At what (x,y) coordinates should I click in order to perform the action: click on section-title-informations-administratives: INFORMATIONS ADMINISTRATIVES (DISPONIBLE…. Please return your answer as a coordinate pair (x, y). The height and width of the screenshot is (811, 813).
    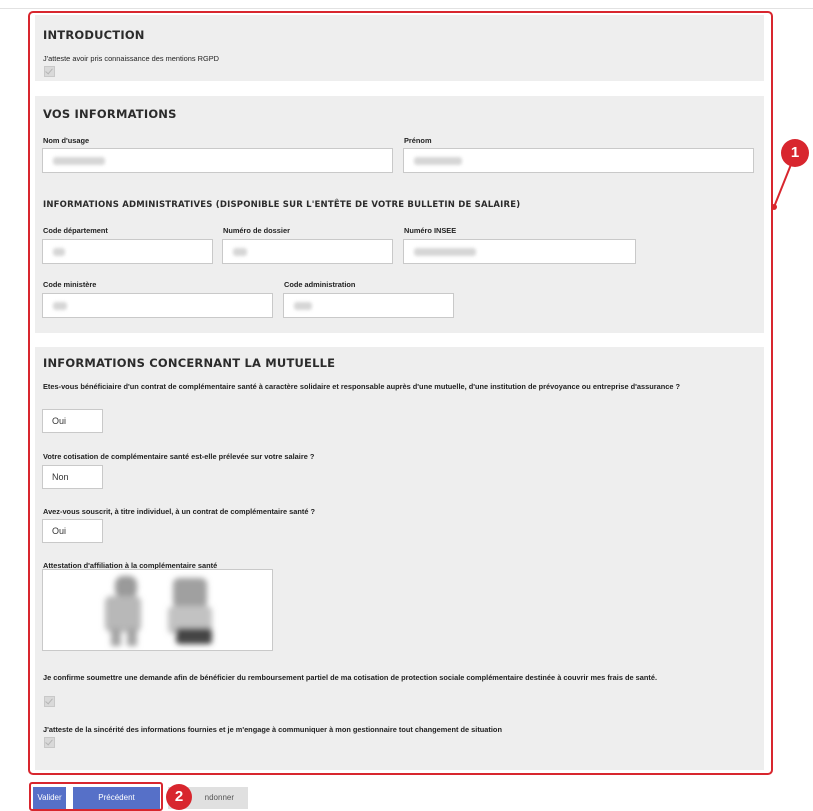
    Looking at the image, I should click on (282, 205).